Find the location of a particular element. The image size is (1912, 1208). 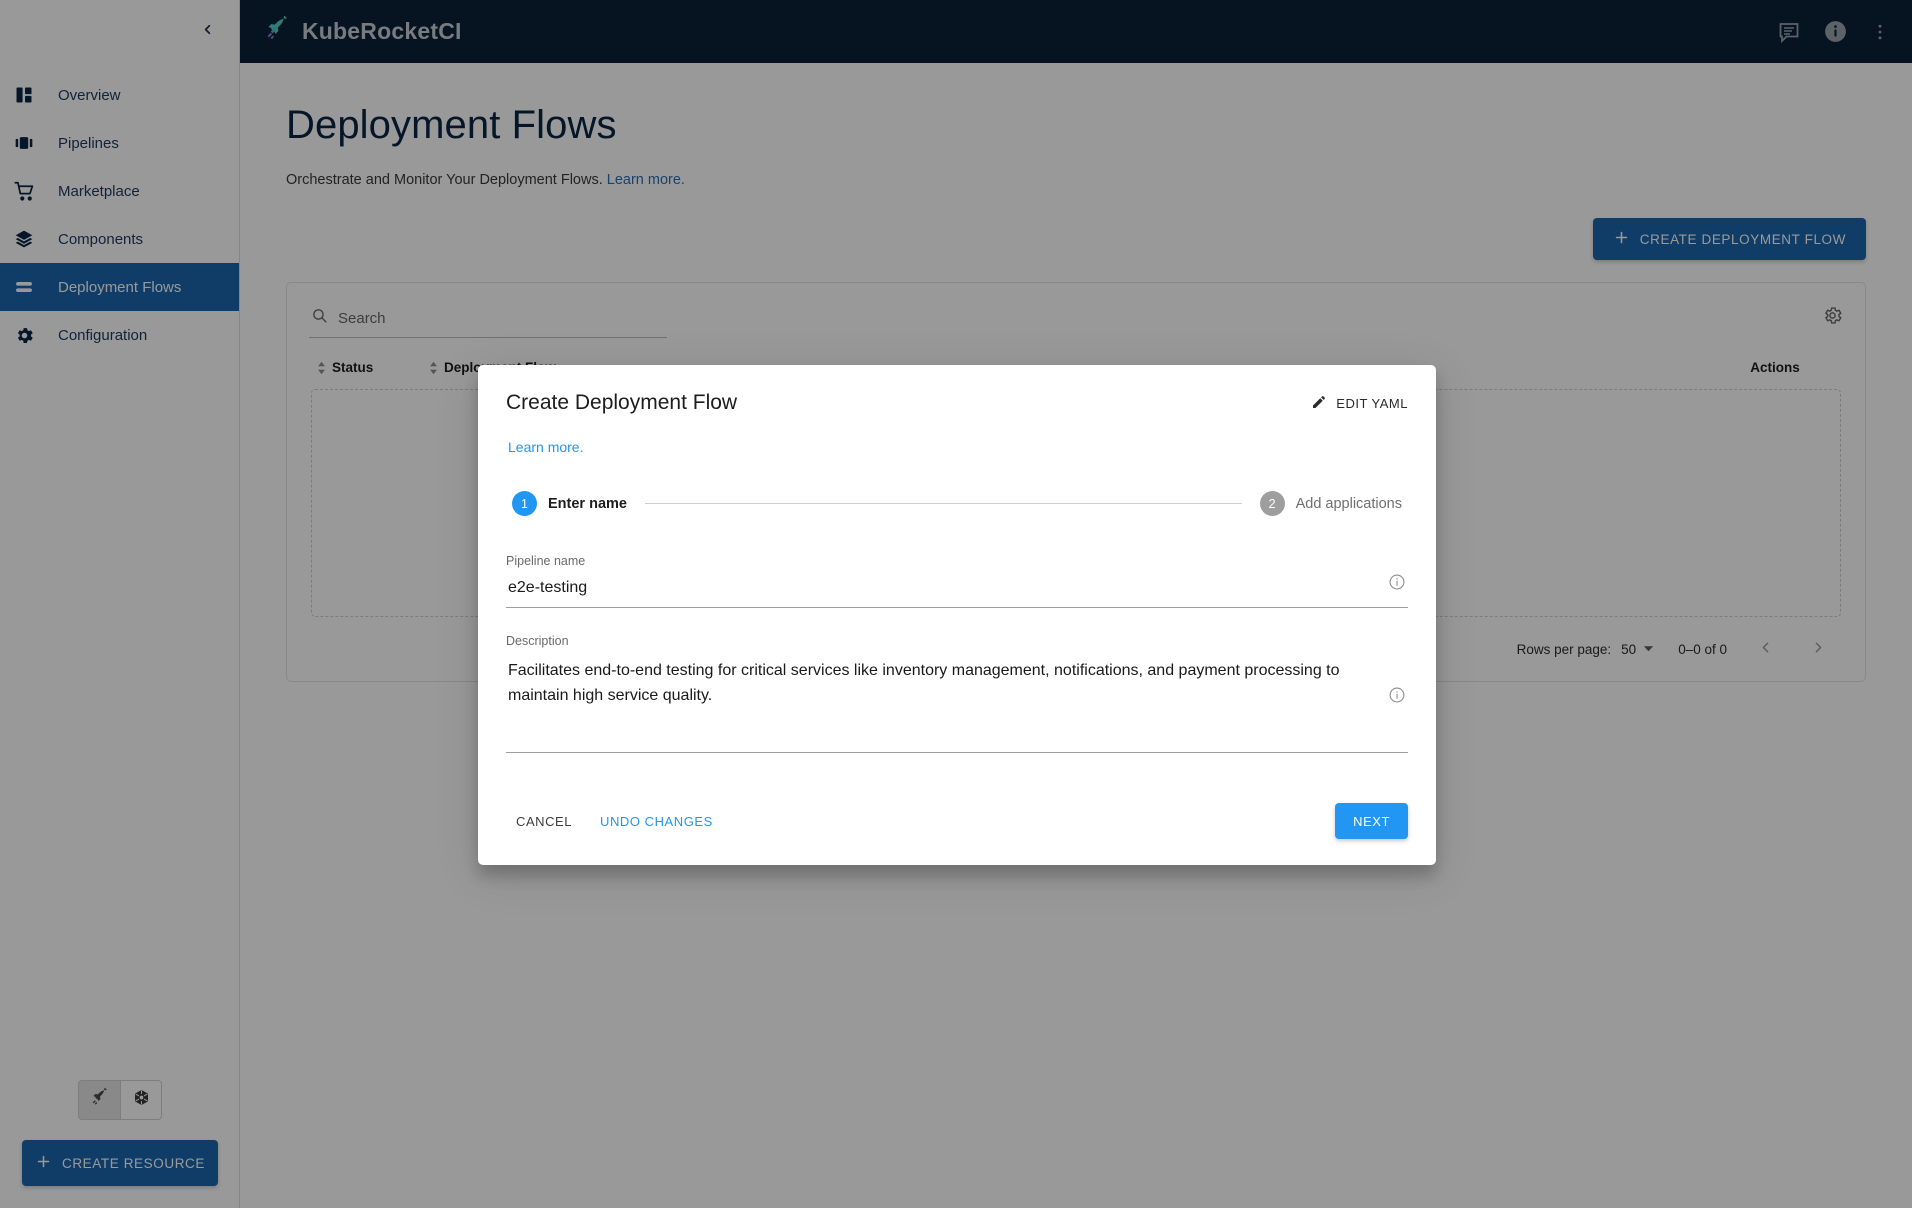

dialog-header: Create Deployment Flow EDIT YAML is located at coordinates (957, 395).